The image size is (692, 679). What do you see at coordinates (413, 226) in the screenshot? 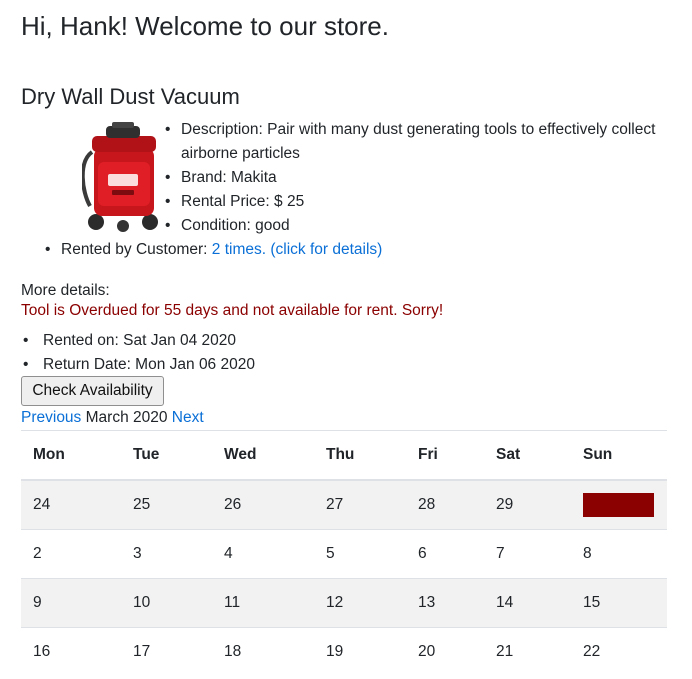
I see `tool-condition: Condition: good` at bounding box center [413, 226].